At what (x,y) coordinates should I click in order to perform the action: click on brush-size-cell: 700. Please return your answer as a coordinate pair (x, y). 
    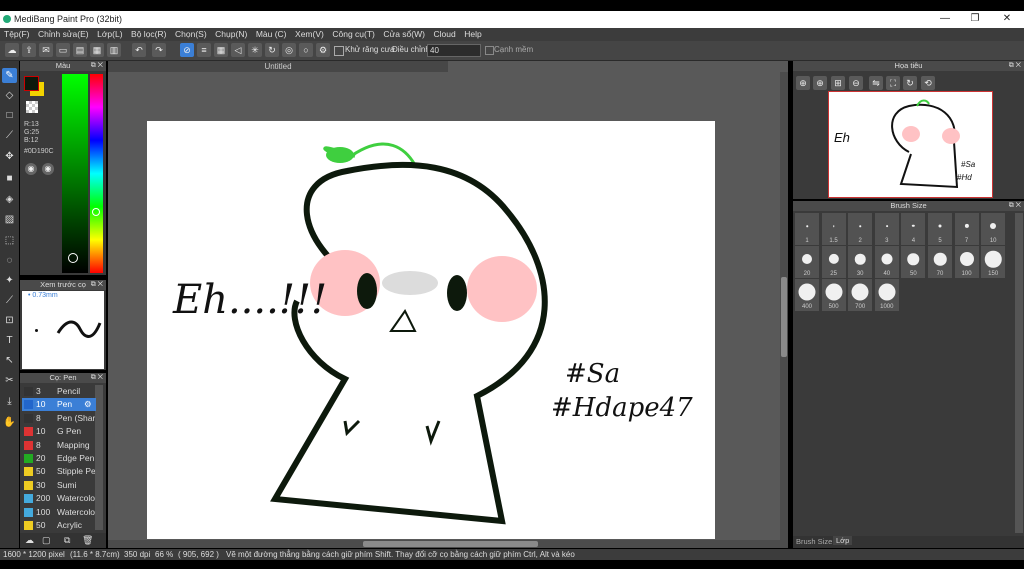
    Looking at the image, I should click on (860, 295).